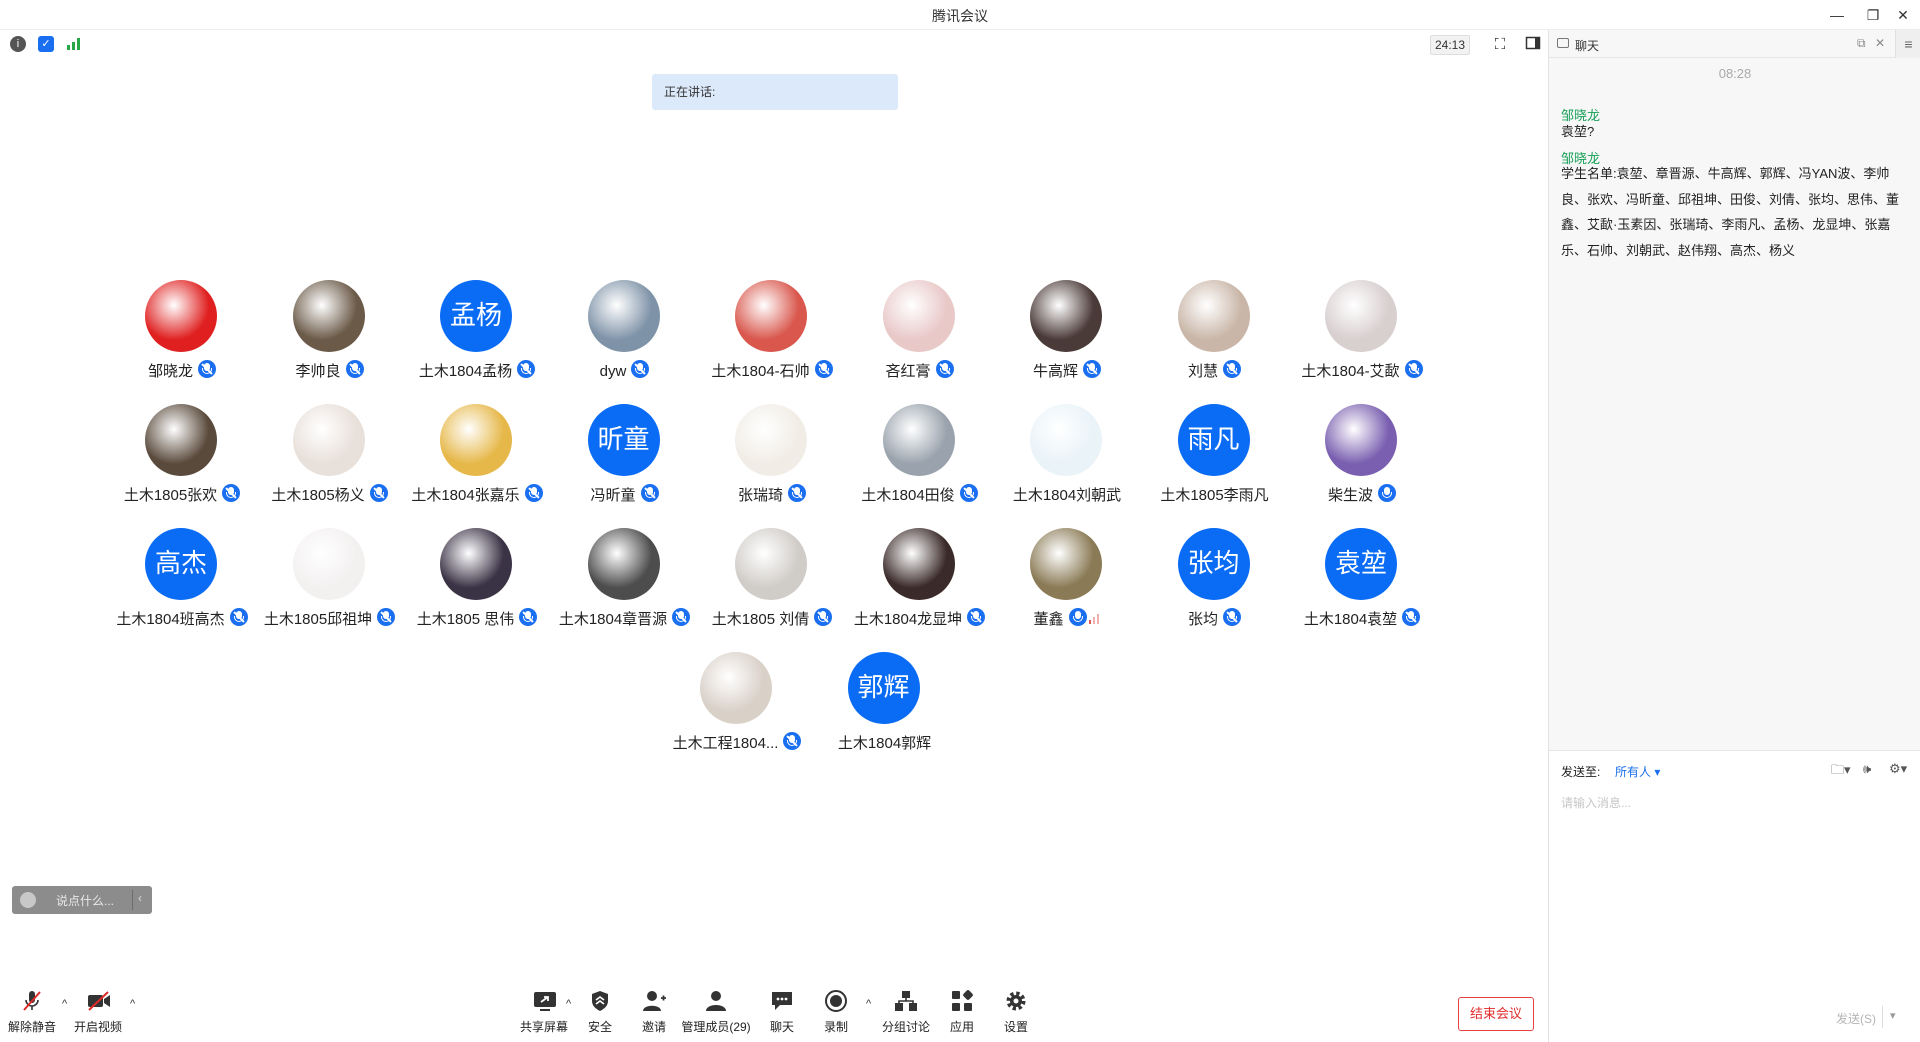 The image size is (1920, 1042). What do you see at coordinates (1500, 45) in the screenshot?
I see `fullscreen-icon: ⛶` at bounding box center [1500, 45].